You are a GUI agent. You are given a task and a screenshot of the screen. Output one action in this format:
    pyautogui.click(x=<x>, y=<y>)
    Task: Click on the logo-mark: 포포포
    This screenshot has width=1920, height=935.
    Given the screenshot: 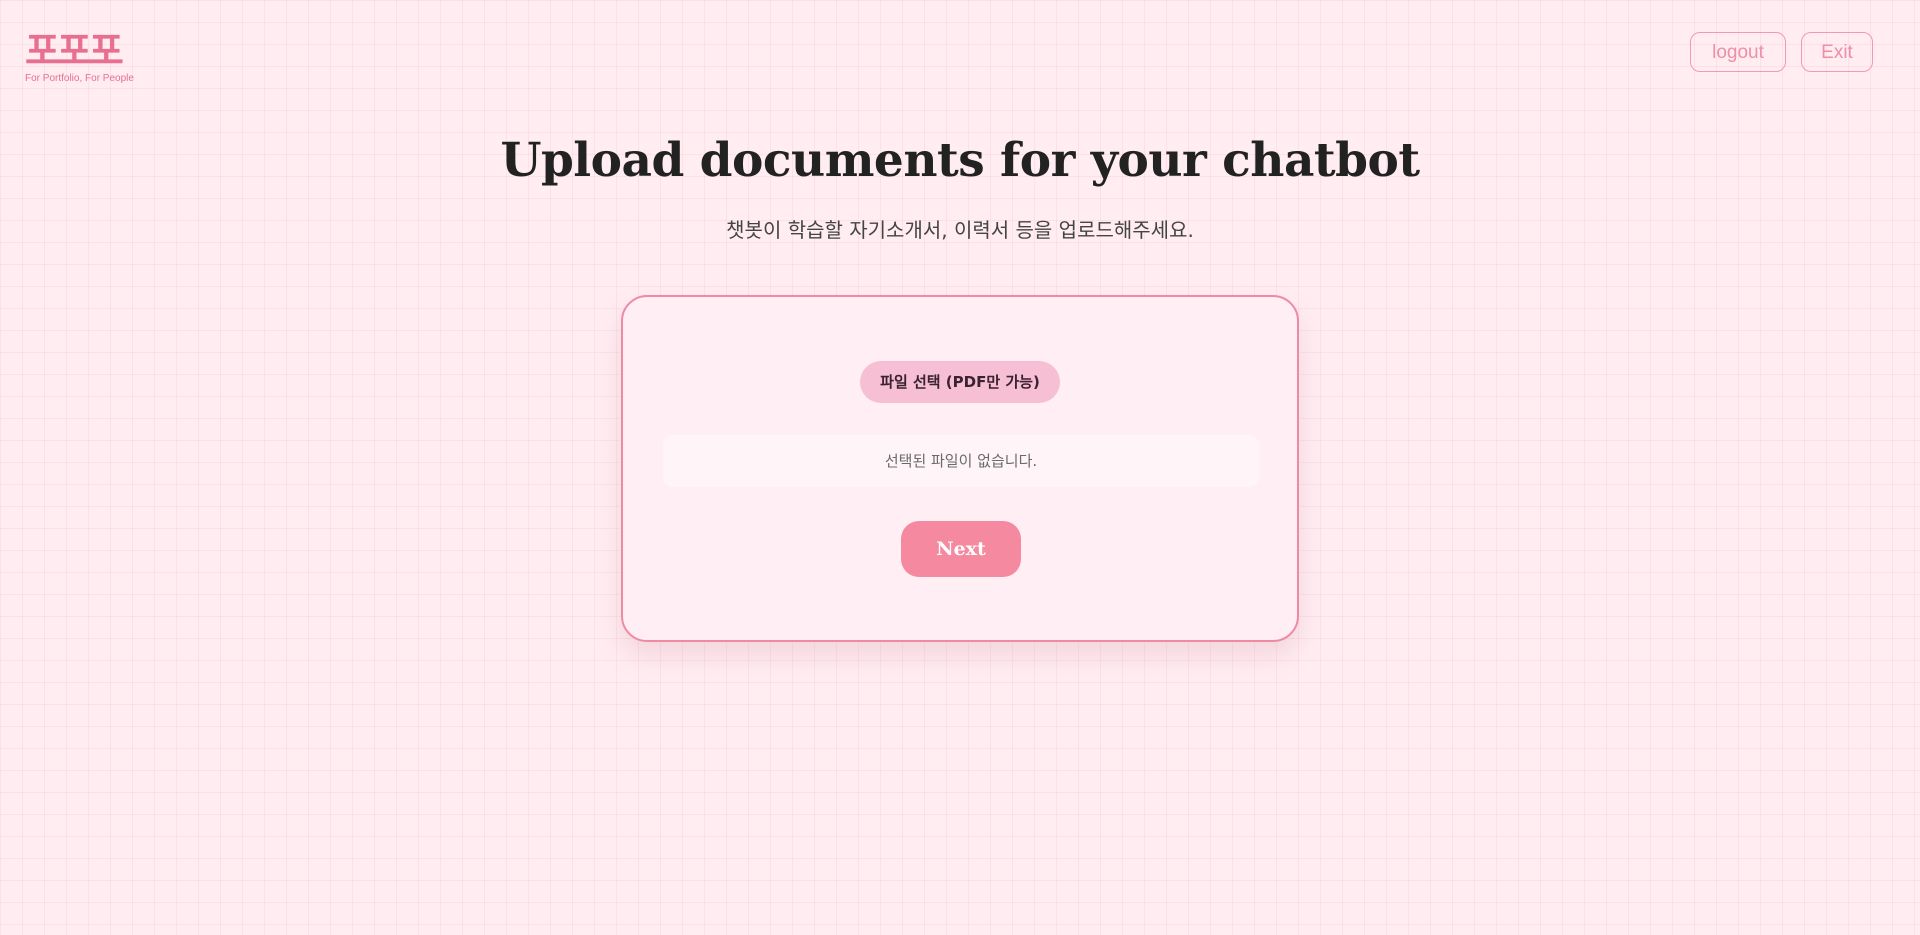 What is the action you would take?
    pyautogui.click(x=74, y=51)
    